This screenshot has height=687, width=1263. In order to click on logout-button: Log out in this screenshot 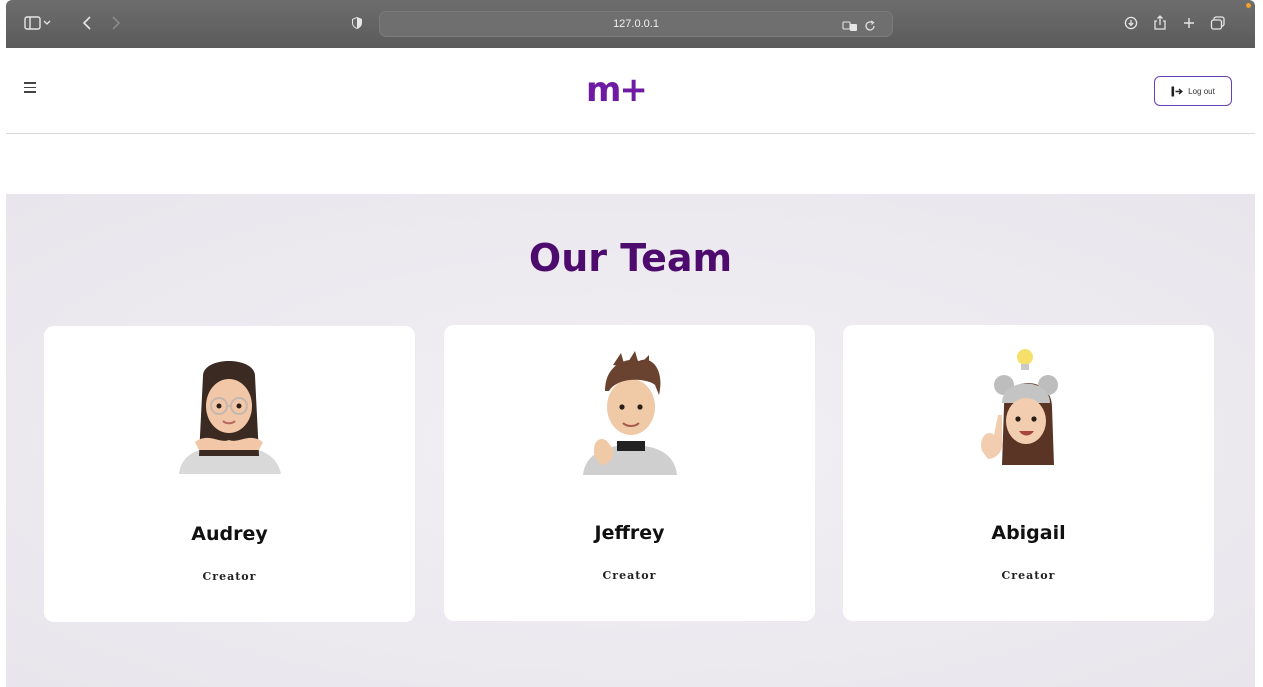, I will do `click(1193, 91)`.